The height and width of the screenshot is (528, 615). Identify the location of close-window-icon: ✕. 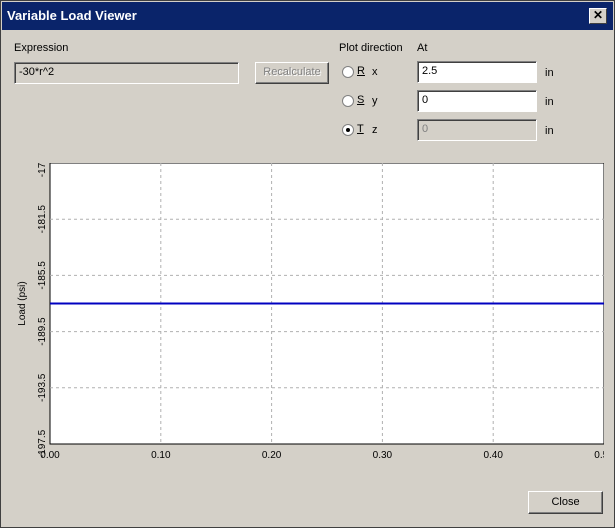
(598, 16).